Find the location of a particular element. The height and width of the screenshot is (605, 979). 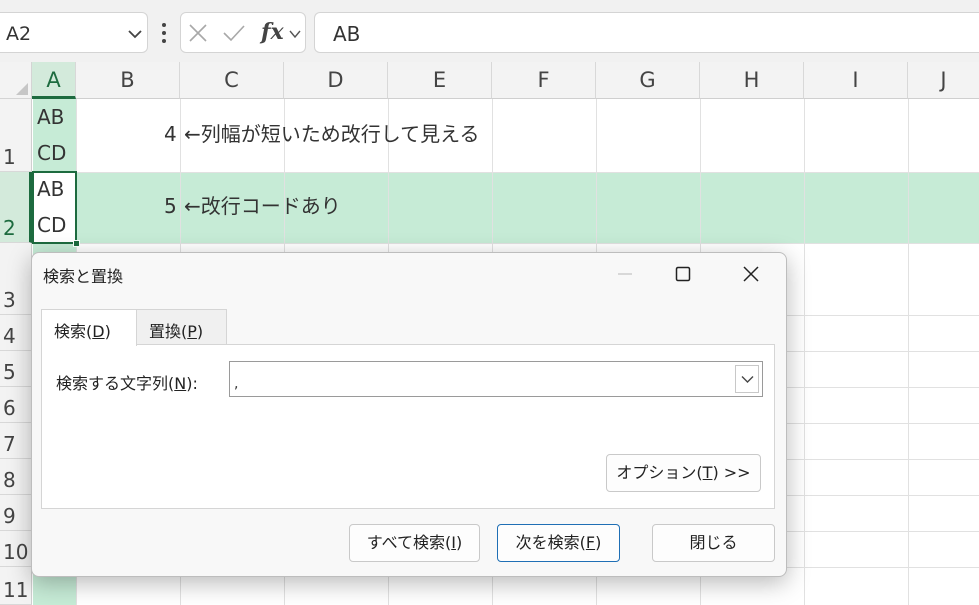

access-key: P is located at coordinates (192, 331).